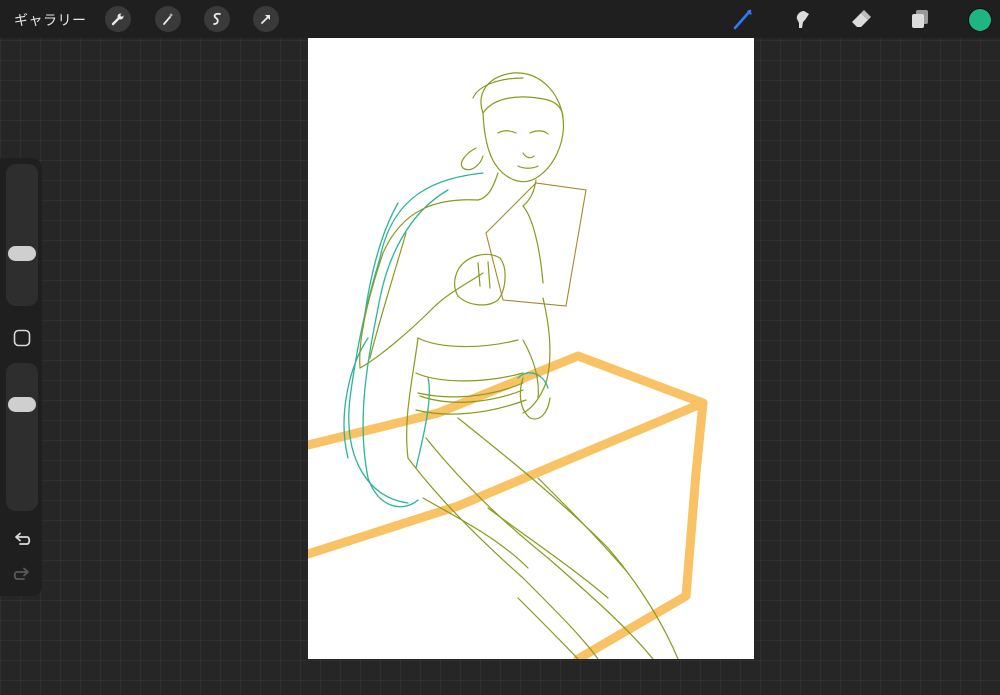 The image size is (1000, 695). I want to click on modify-button-icon, so click(22, 338).